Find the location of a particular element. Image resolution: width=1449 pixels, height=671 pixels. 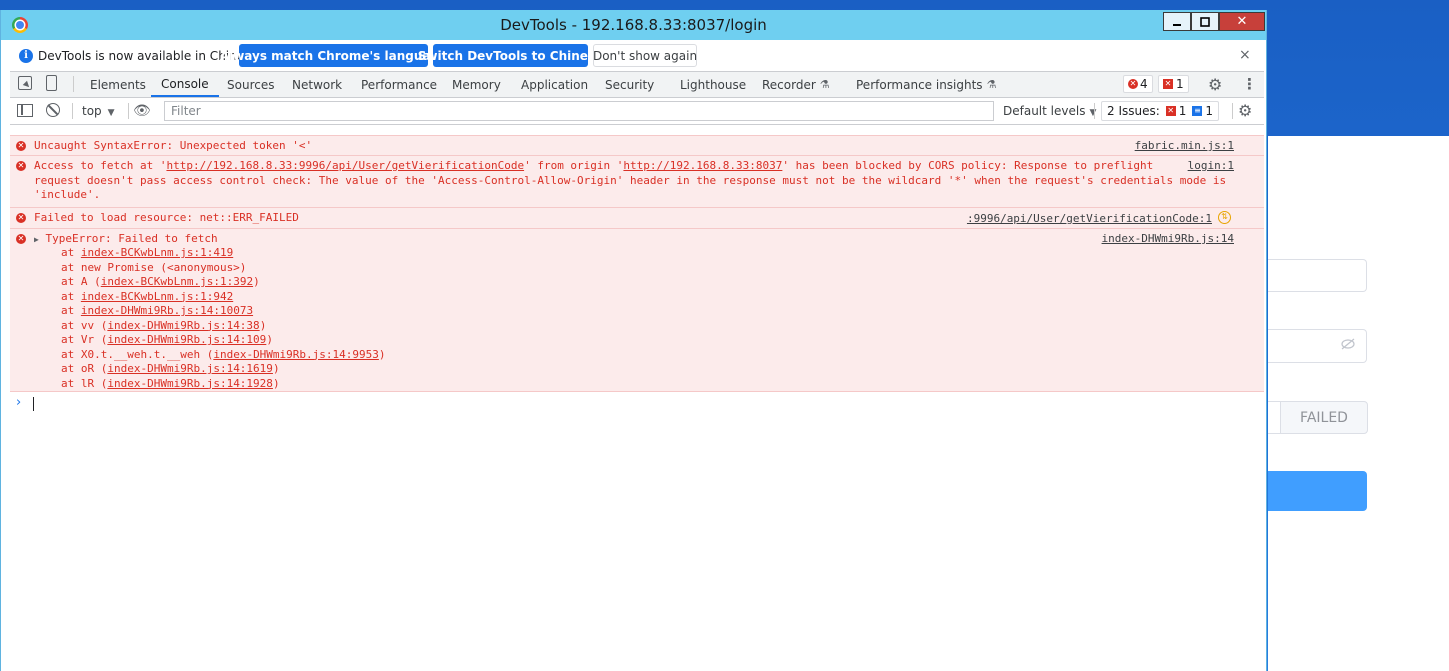

message-text: Failed to load resource: net::ERR_FAILED is located at coordinates (166, 217).